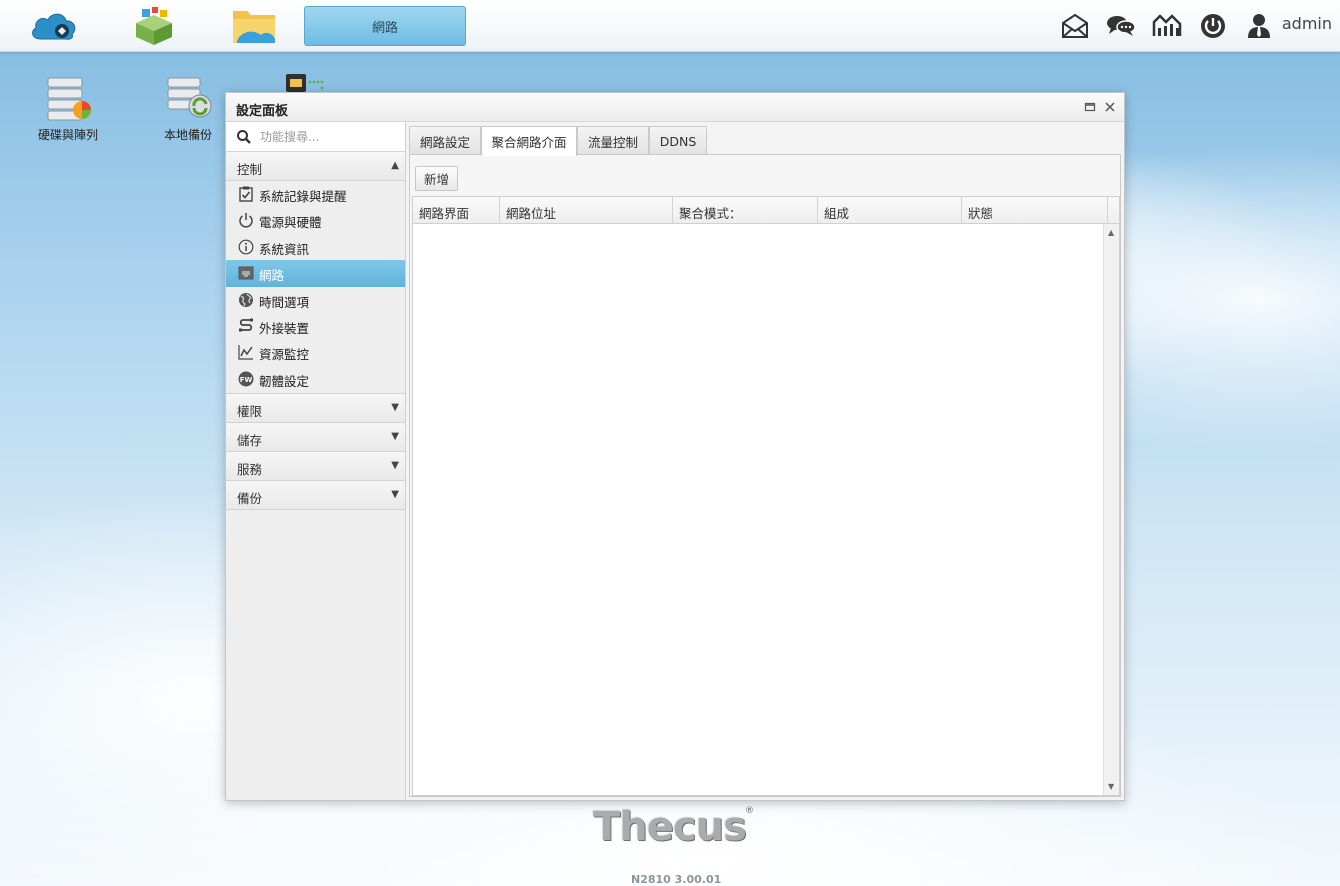  Describe the element at coordinates (54, 26) in the screenshot. I see `cloud-app-icon` at that location.